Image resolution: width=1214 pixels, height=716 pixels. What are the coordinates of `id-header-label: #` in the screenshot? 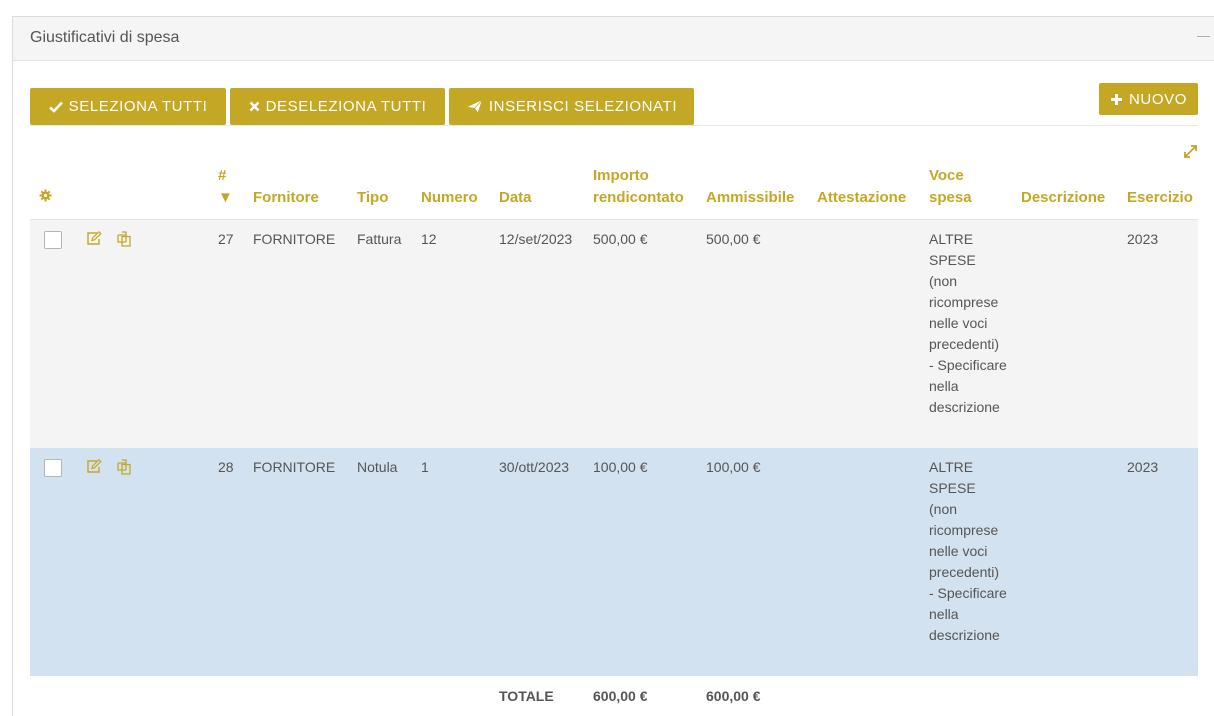 It's located at (222, 175).